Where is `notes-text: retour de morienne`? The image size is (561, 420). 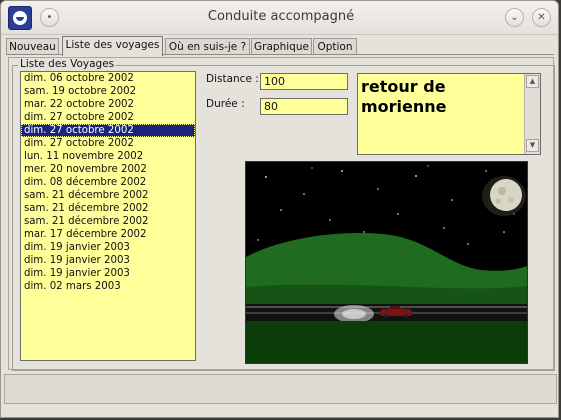 notes-text: retour de morienne is located at coordinates (404, 96).